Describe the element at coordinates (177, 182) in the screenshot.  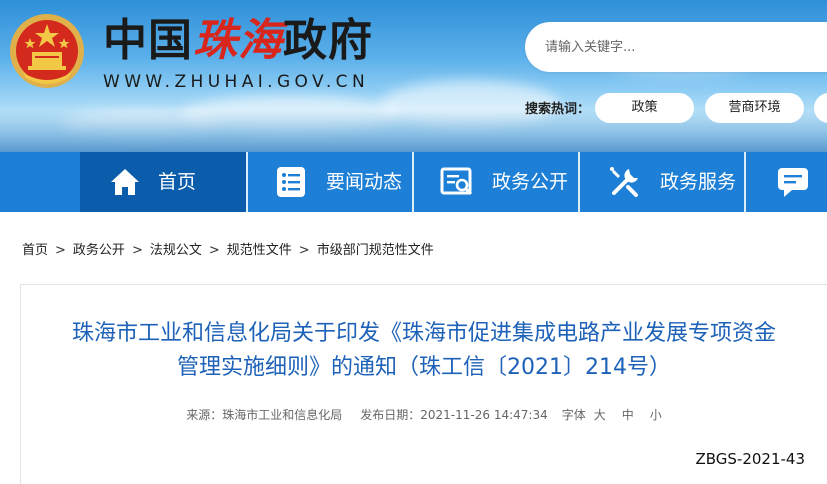
I see `nav-home-label: 首页` at that location.